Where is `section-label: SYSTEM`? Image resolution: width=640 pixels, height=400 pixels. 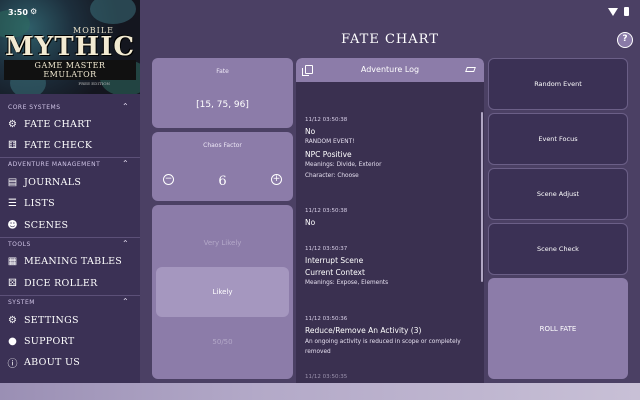
section-label: SYSTEM is located at coordinates (21, 302).